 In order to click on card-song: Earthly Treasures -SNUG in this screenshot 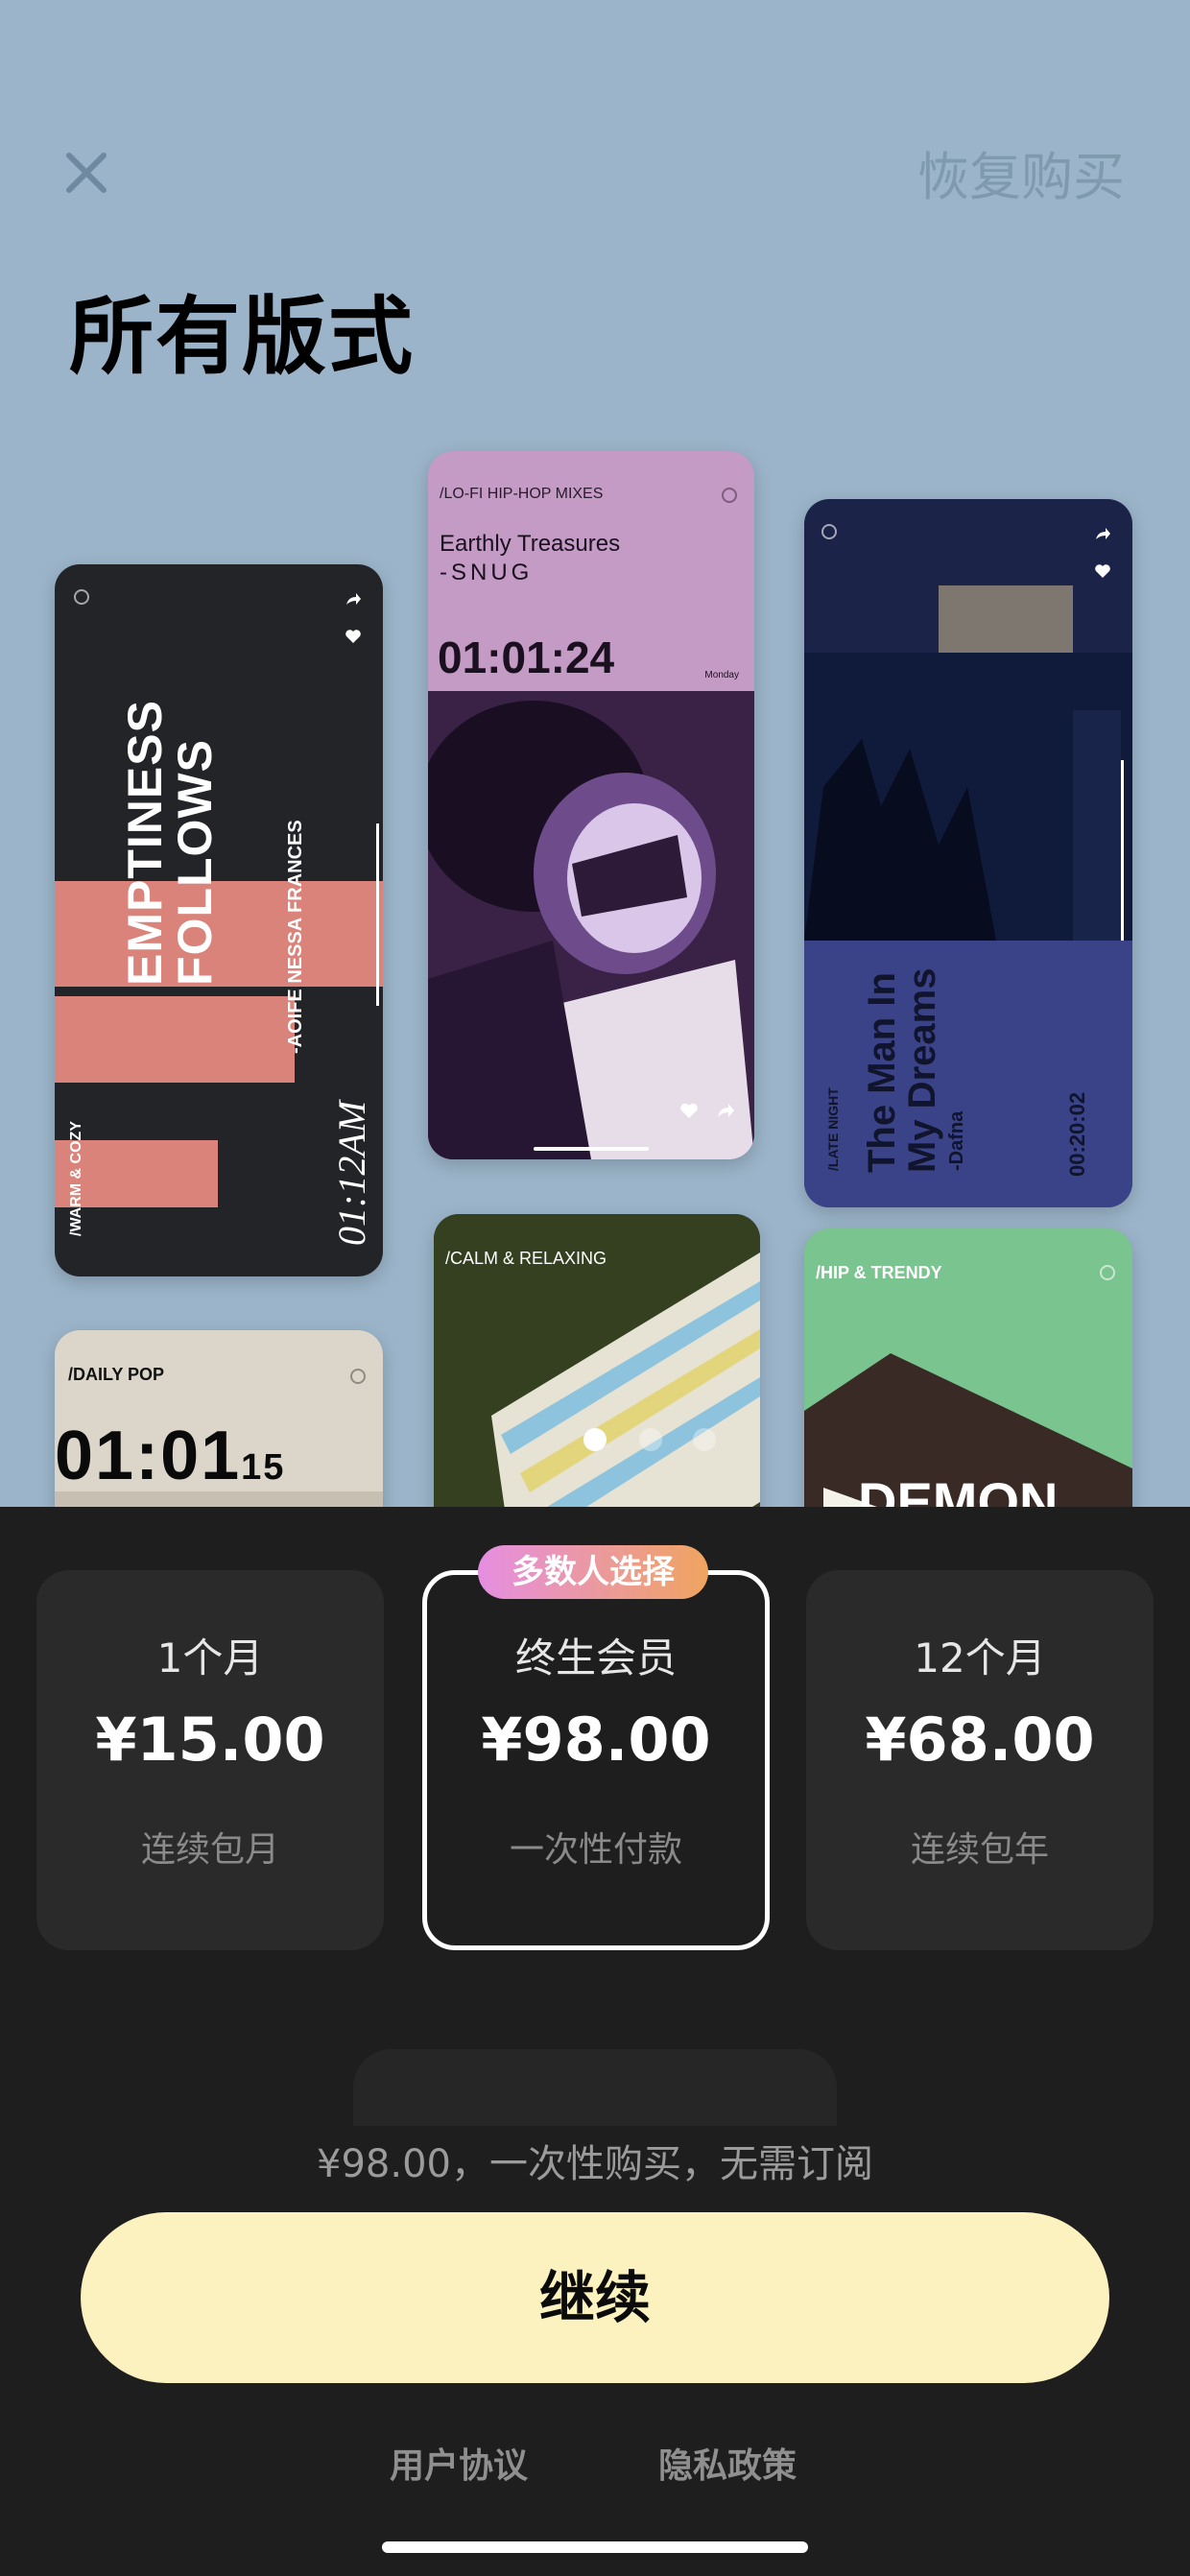, I will do `click(530, 558)`.